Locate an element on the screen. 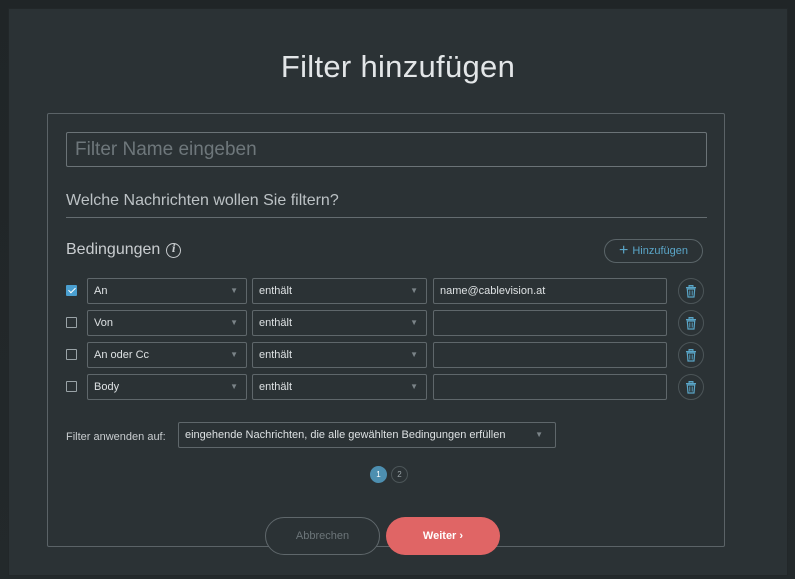  field-select: Body ▼ is located at coordinates (167, 387).